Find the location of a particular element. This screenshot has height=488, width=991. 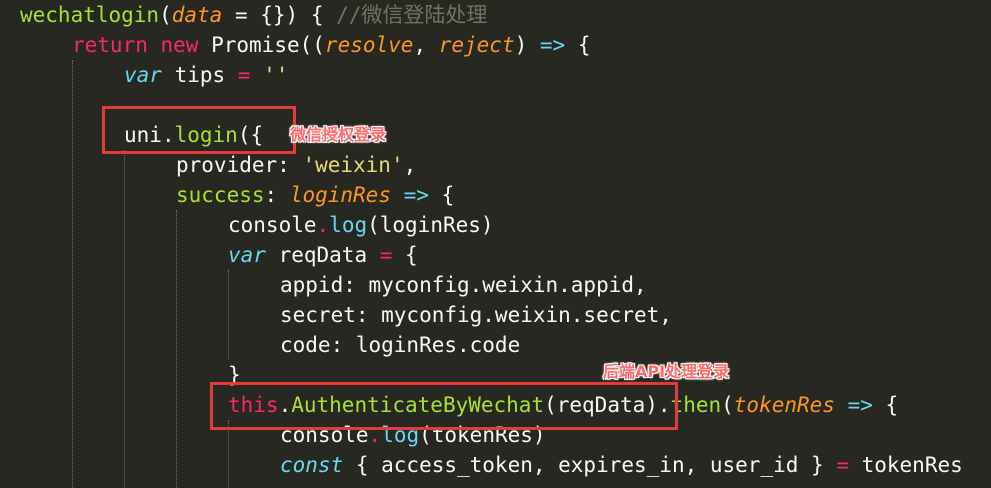

keyword-new: new is located at coordinates (179, 45).